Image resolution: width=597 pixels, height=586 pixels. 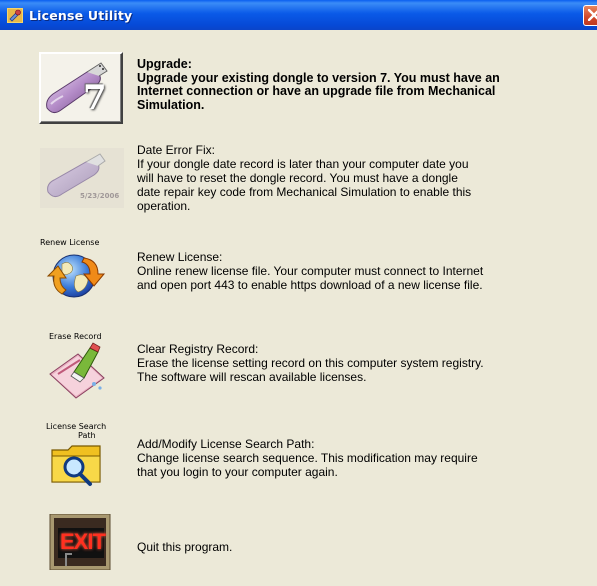 What do you see at coordinates (164, 206) in the screenshot?
I see `date-error-fix-line-4: operation.` at bounding box center [164, 206].